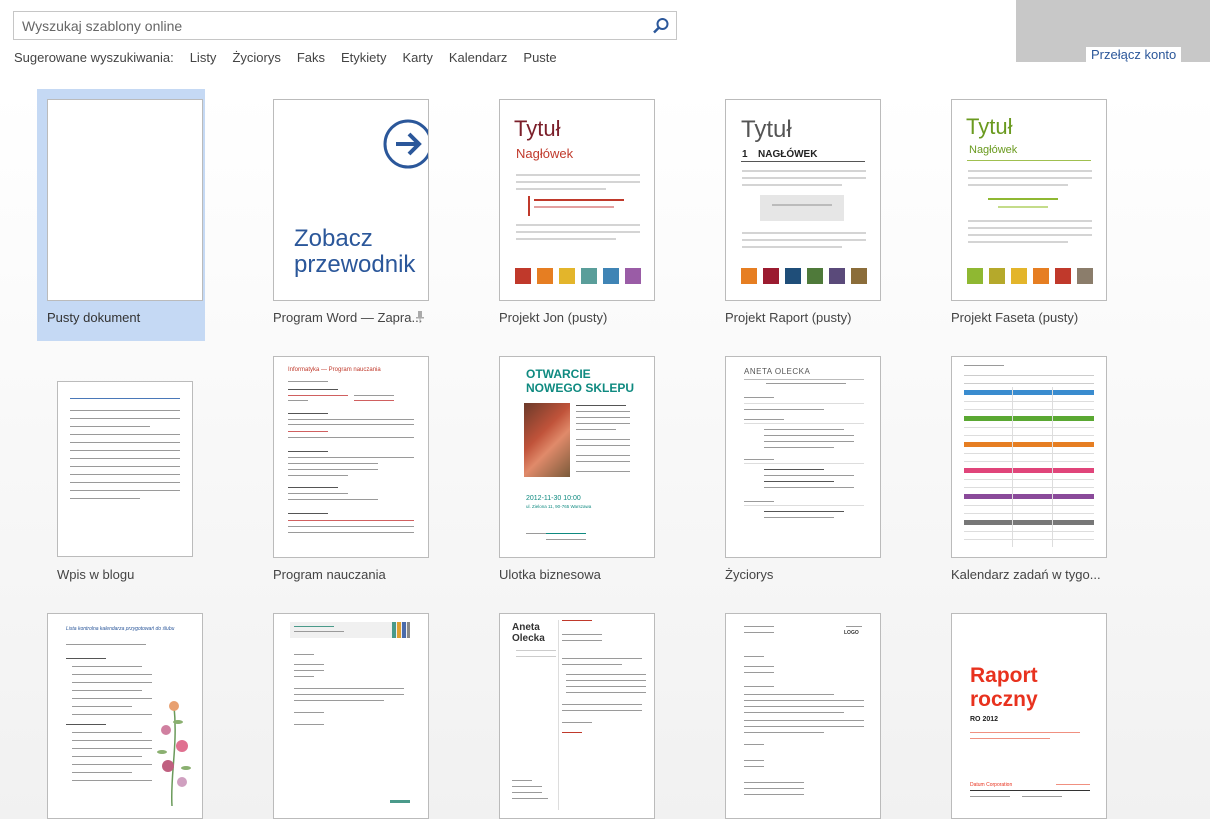  I want to click on template-caption: Pusty dokument, so click(94, 317).